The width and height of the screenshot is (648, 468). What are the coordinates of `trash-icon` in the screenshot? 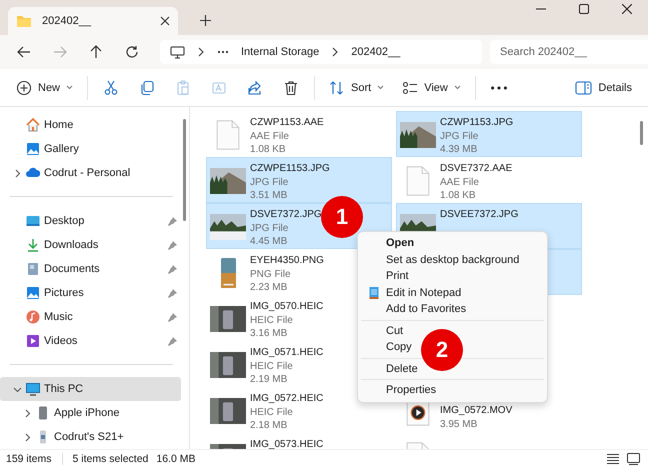 It's located at (291, 88).